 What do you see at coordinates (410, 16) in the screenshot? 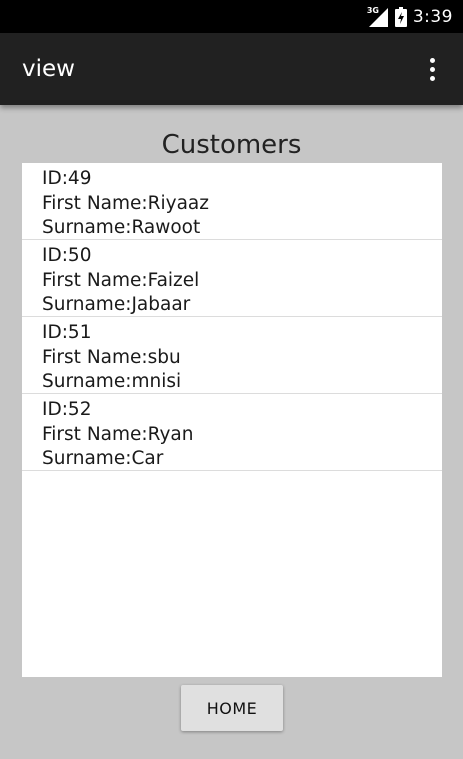
I see `status-icons: 3G 3:39` at bounding box center [410, 16].